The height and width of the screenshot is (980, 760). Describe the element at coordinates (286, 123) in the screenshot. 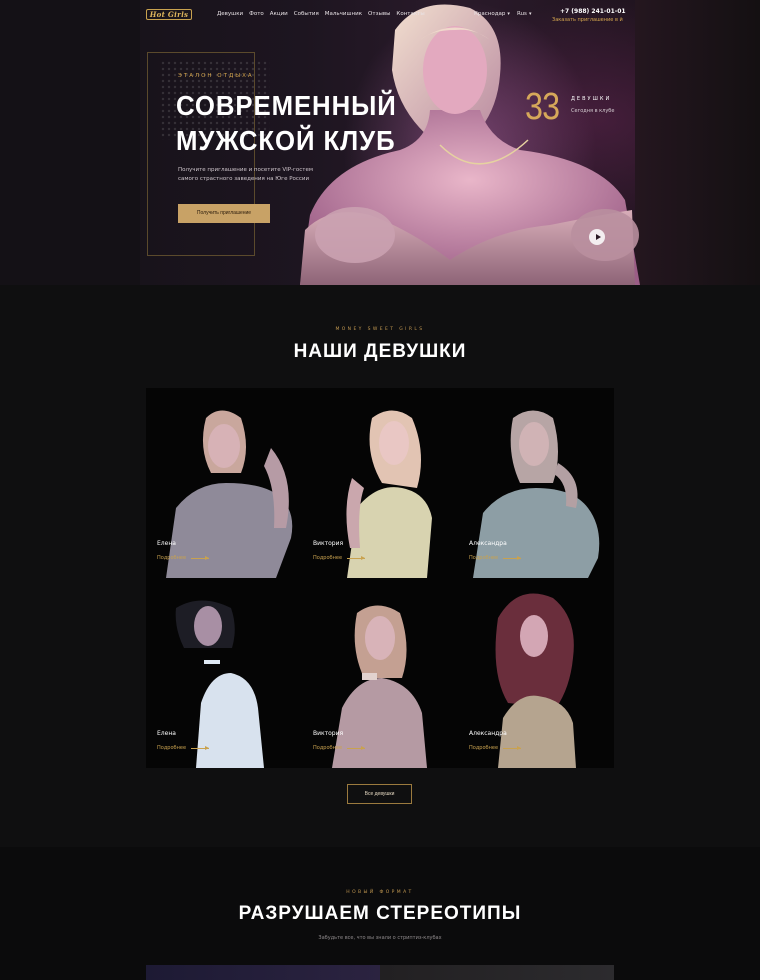

I see `hero-title: СОВРЕМЕННЫЙ МУЖСКОЙ КЛУБ` at that location.